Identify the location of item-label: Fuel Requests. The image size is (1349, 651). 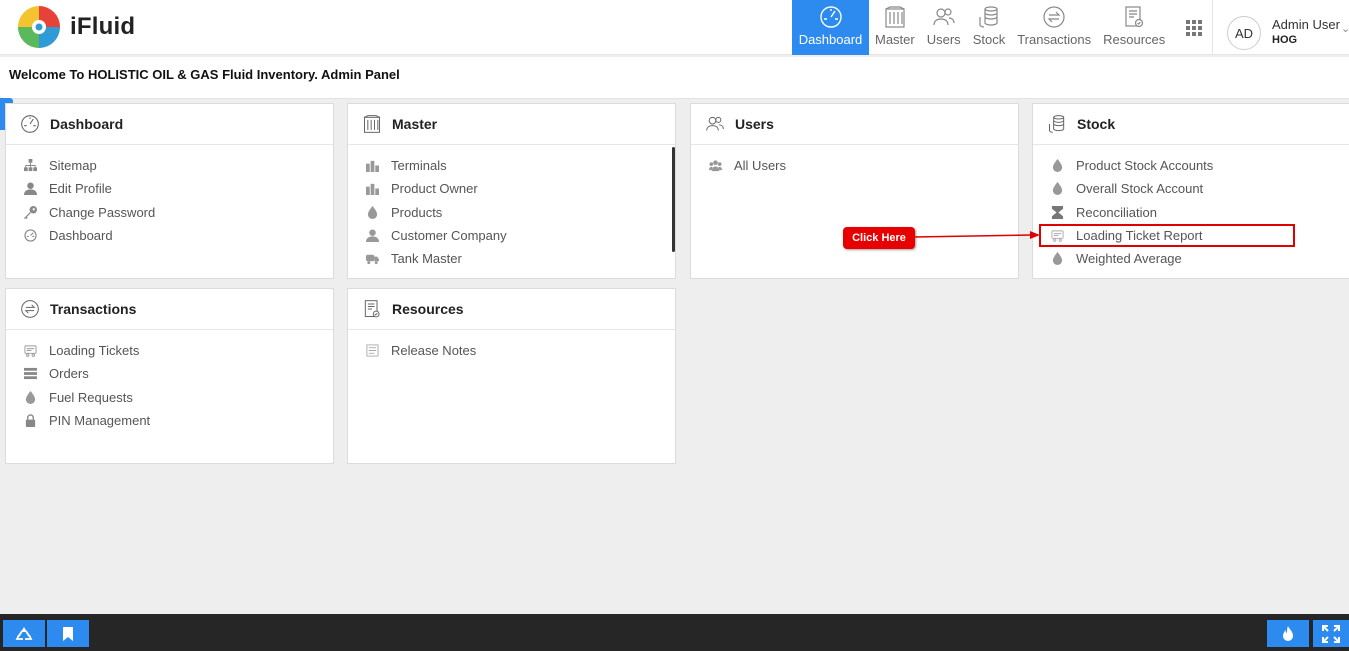
(91, 397).